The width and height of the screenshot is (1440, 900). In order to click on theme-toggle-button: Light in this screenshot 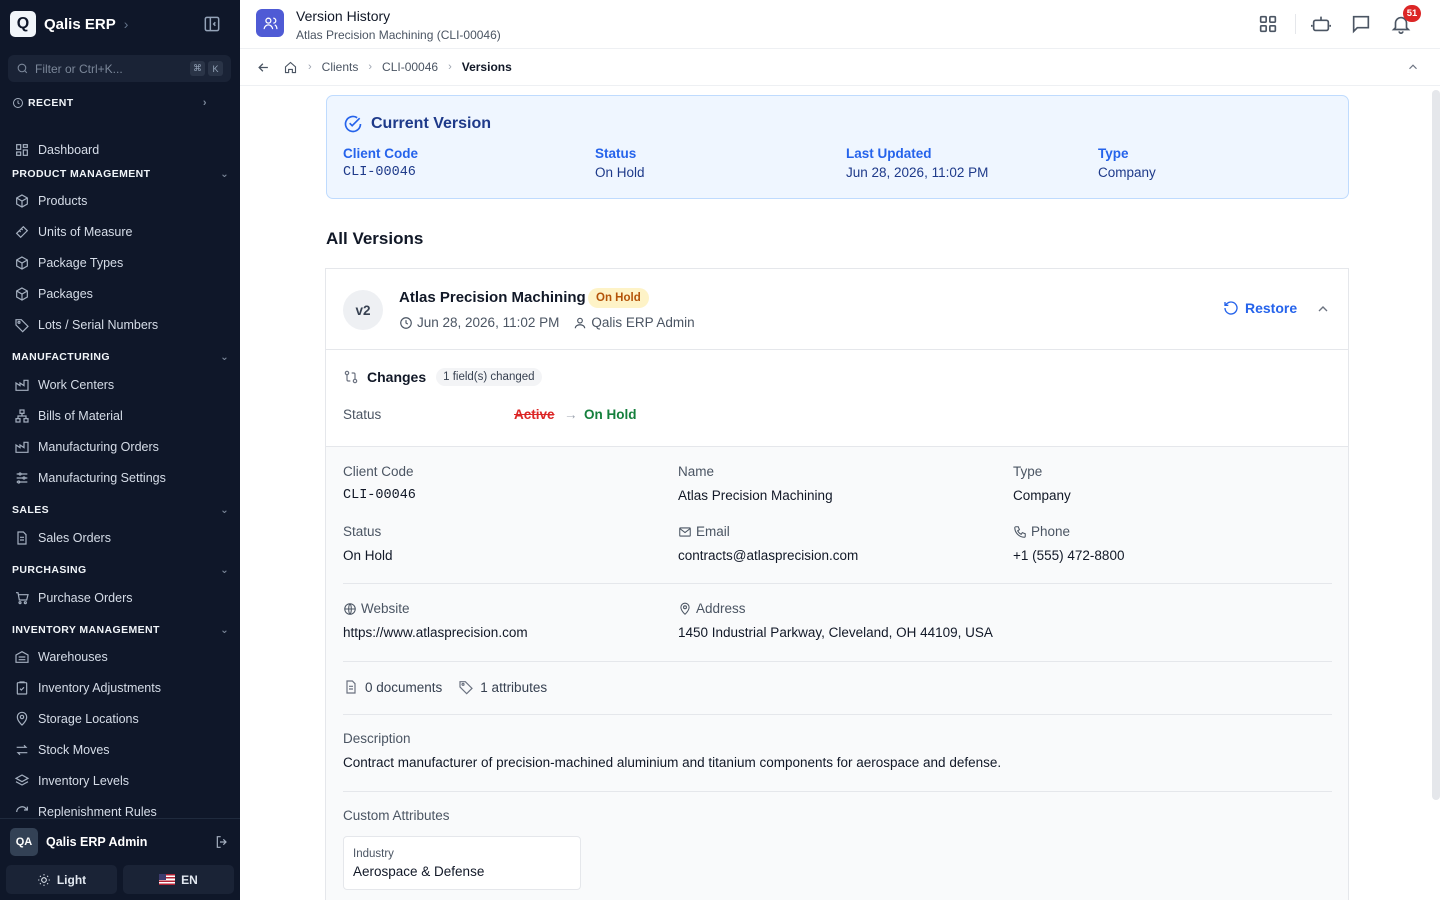, I will do `click(61, 879)`.